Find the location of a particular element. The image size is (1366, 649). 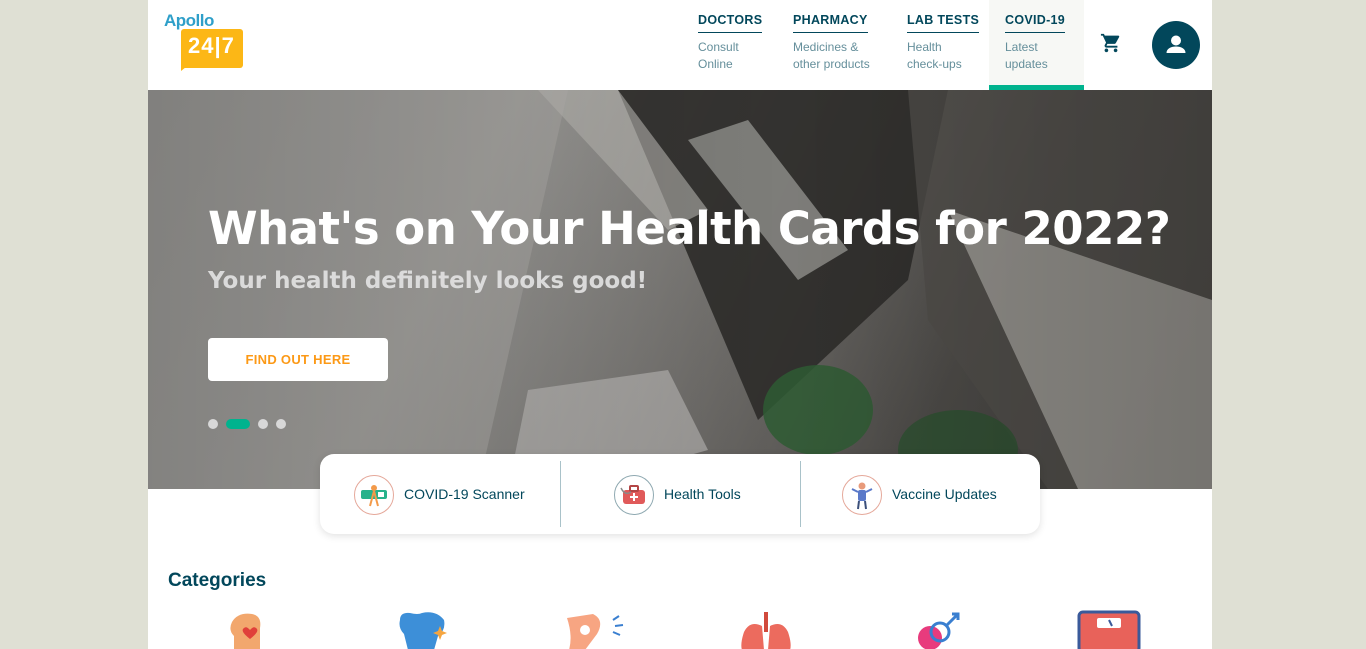

bones-joints-icon is located at coordinates (598, 629).